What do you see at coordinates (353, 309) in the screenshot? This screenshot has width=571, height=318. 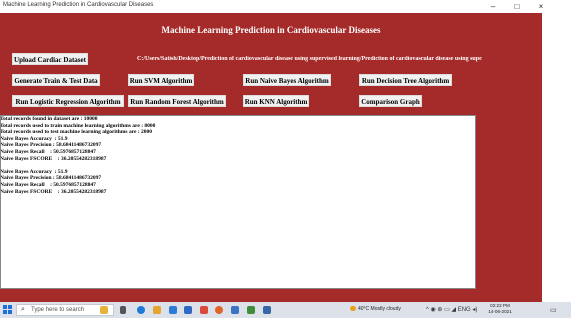 I see `weather-icon` at bounding box center [353, 309].